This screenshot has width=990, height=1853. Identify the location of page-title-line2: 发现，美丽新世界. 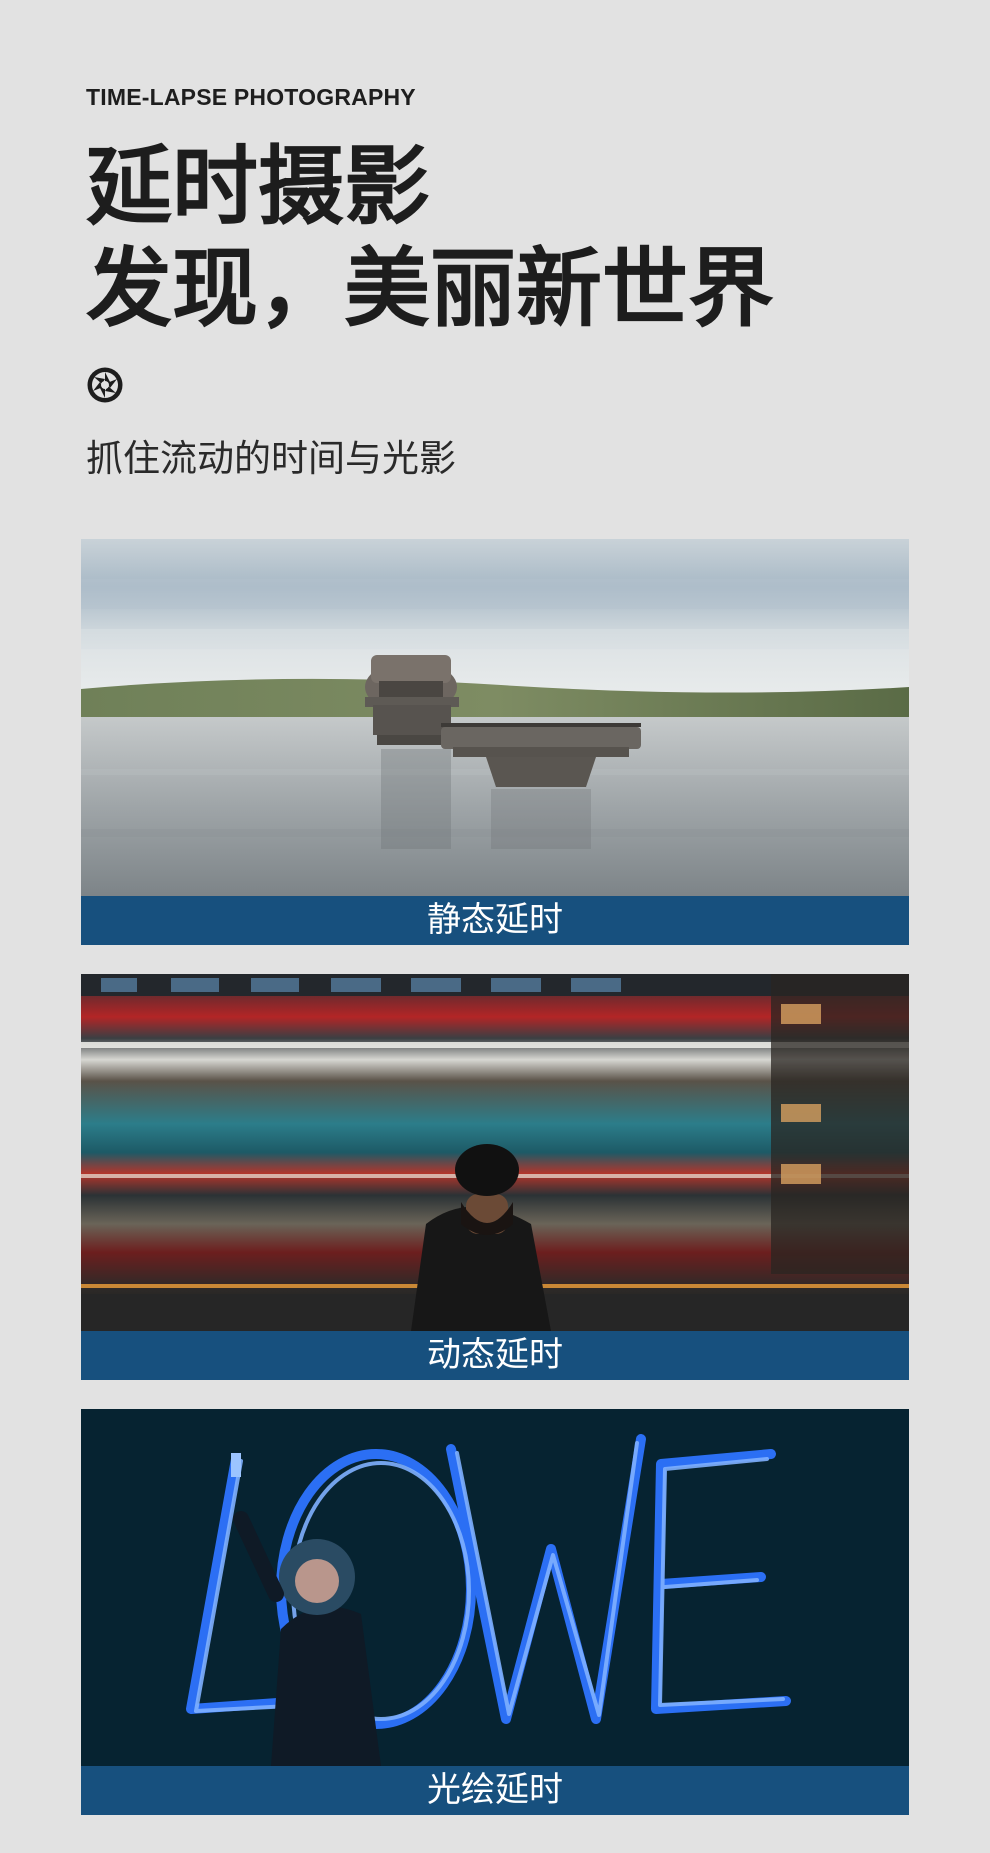
(430, 289).